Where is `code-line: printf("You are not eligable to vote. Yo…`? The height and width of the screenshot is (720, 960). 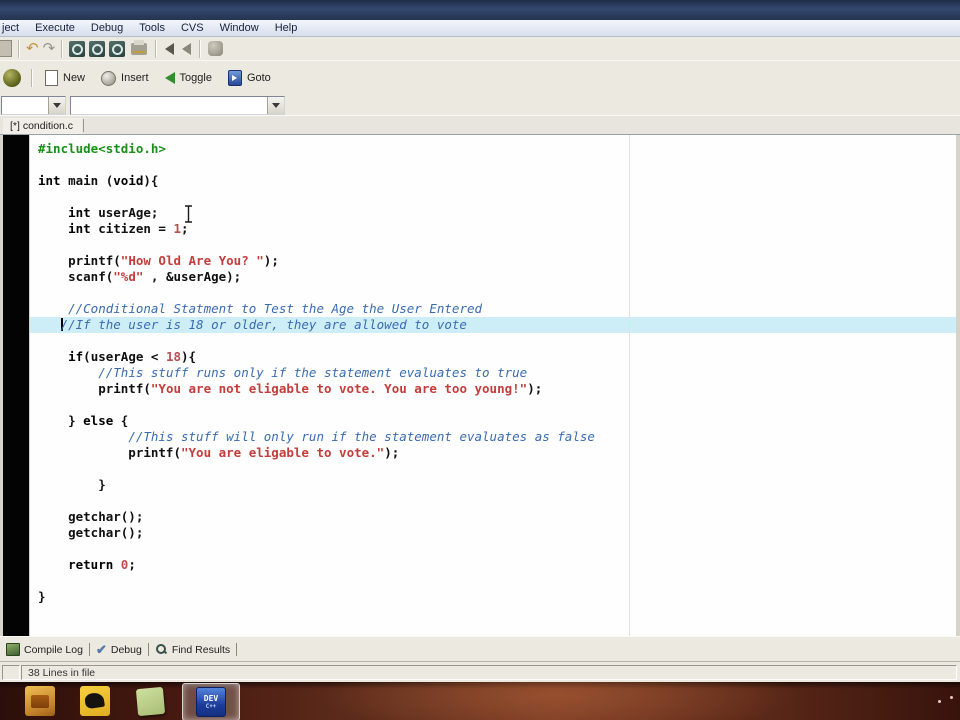
code-line: printf("You are not eligable to vote. Yo… is located at coordinates (497, 389).